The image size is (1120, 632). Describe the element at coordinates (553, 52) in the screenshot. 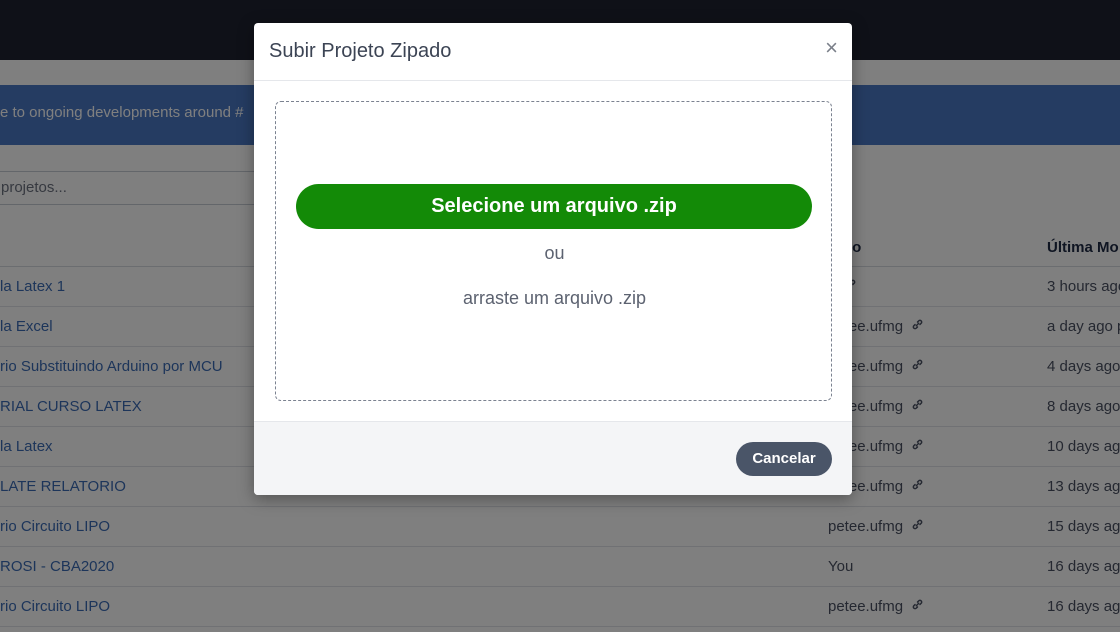

I see `modal-header: Subir Projeto Zipado ×` at that location.